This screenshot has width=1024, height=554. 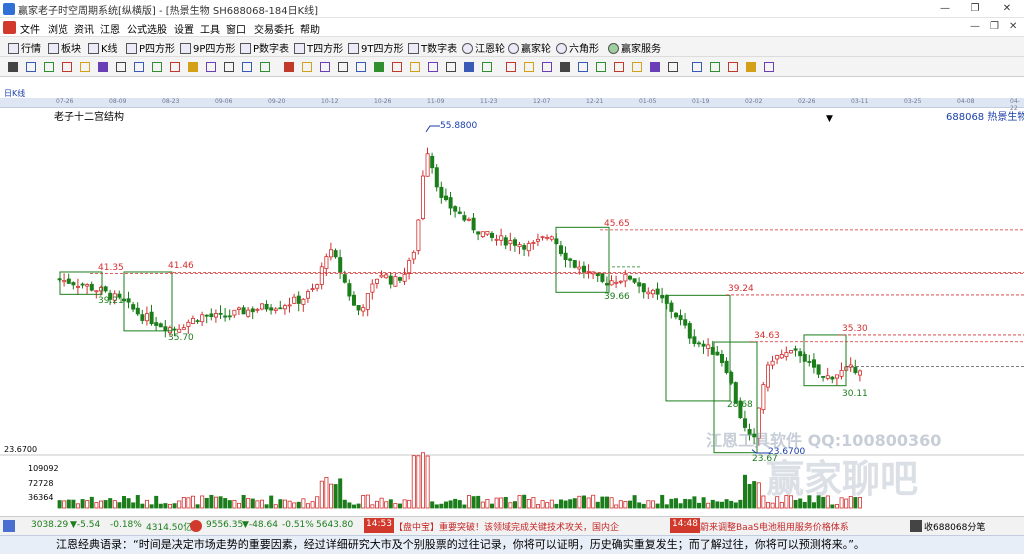 What do you see at coordinates (595, 101) in the screenshot?
I see `date-tick: 12-21` at bounding box center [595, 101].